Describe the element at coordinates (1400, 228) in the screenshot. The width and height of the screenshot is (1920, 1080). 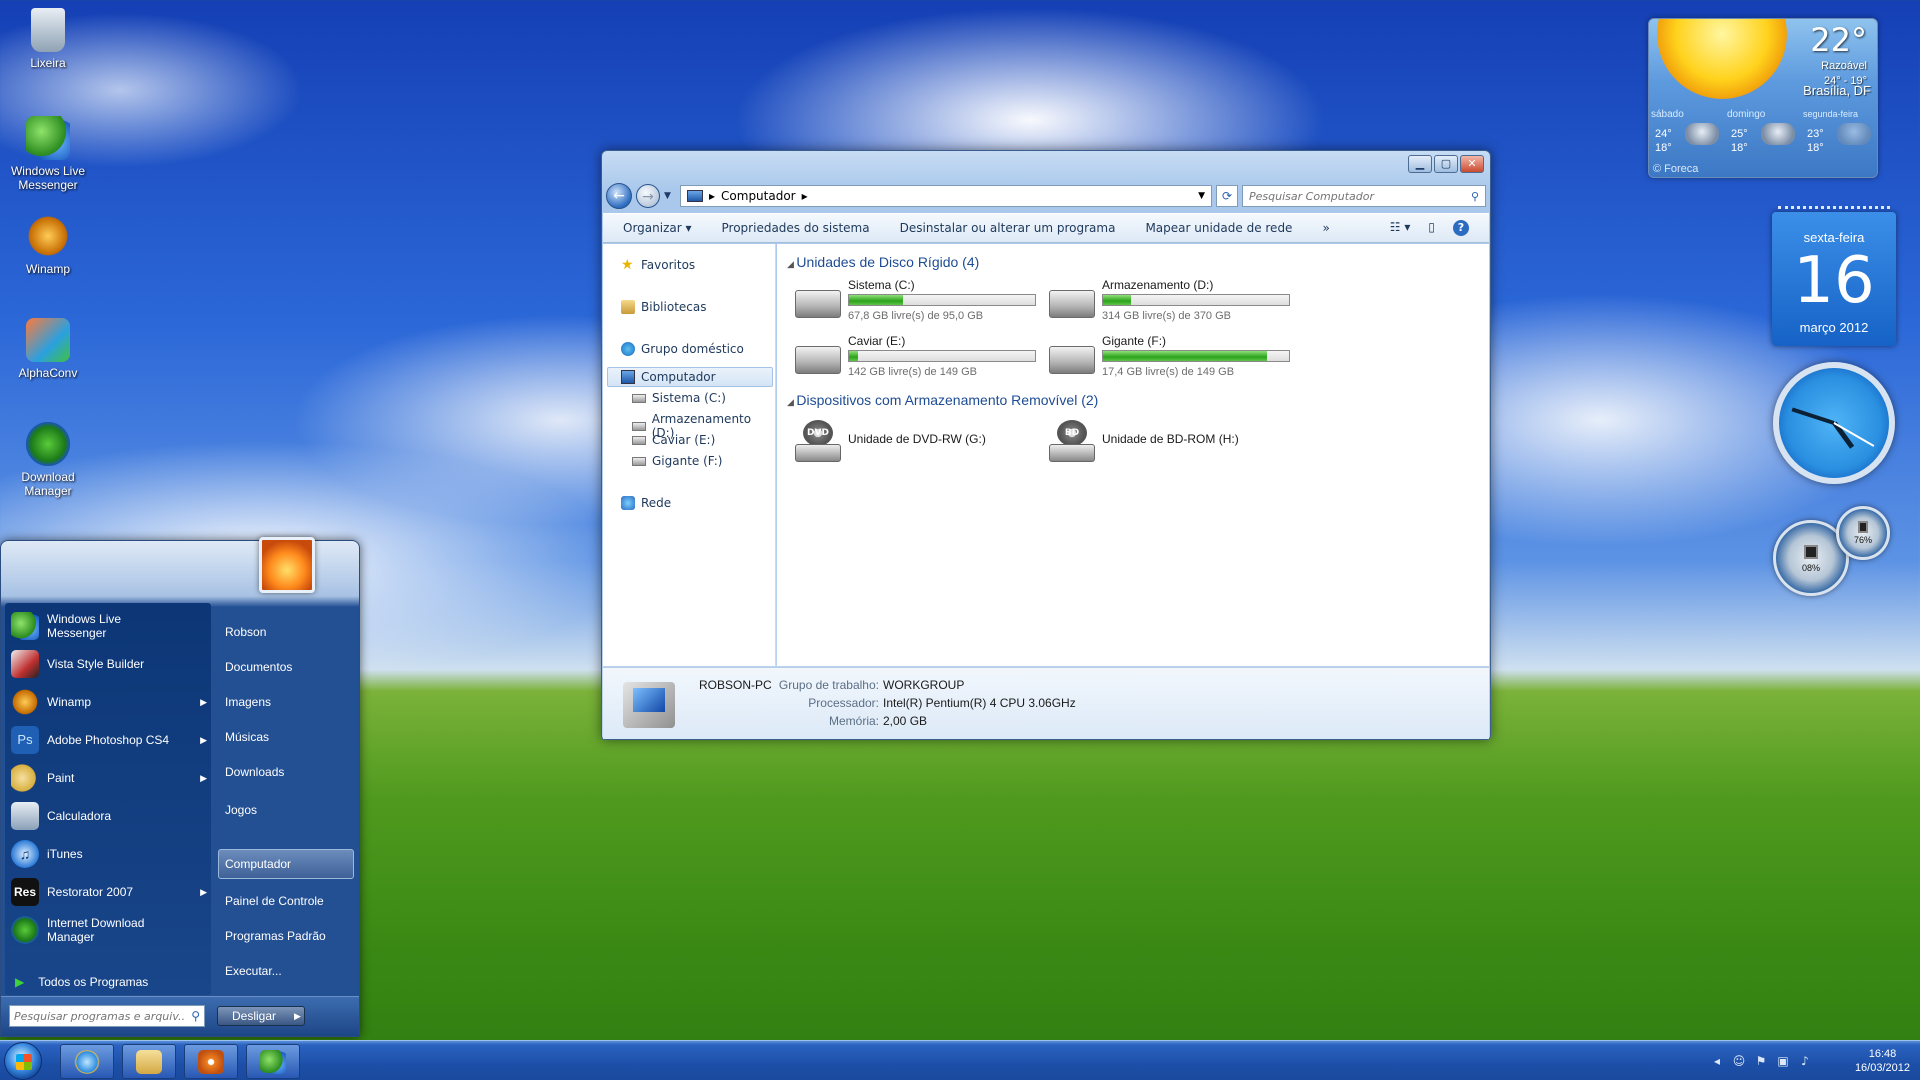
I see `view-options-icon: ☷ ▾` at that location.